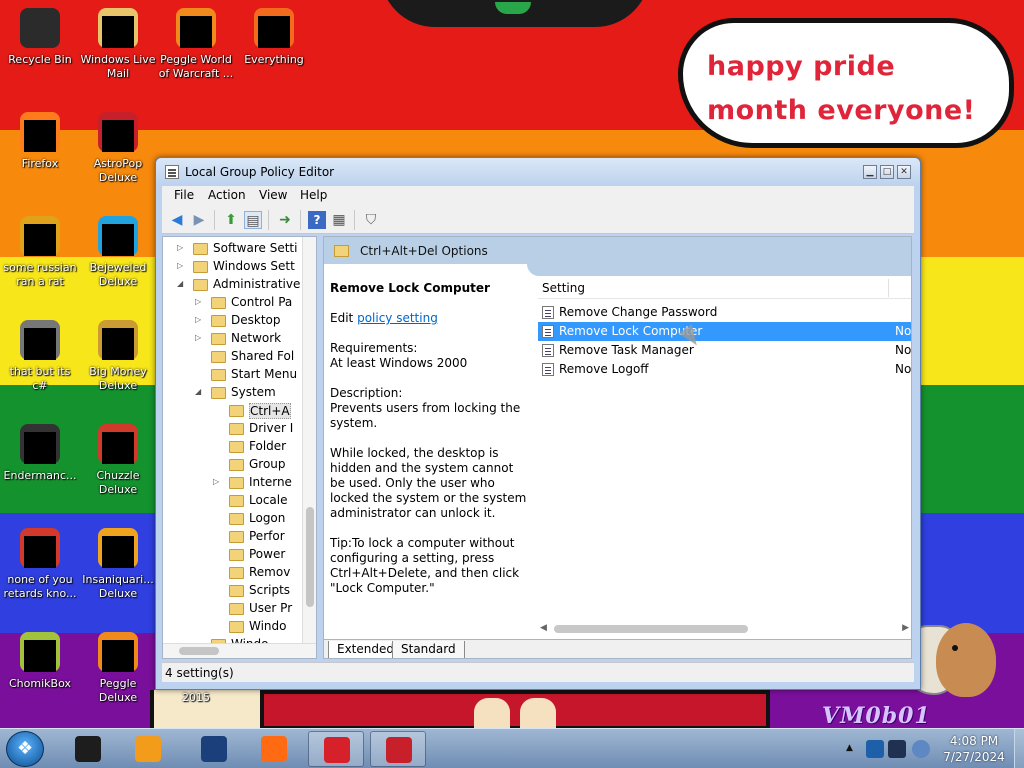  What do you see at coordinates (253, 220) in the screenshot?
I see `show-hide-tree-icon: ▤` at bounding box center [253, 220].